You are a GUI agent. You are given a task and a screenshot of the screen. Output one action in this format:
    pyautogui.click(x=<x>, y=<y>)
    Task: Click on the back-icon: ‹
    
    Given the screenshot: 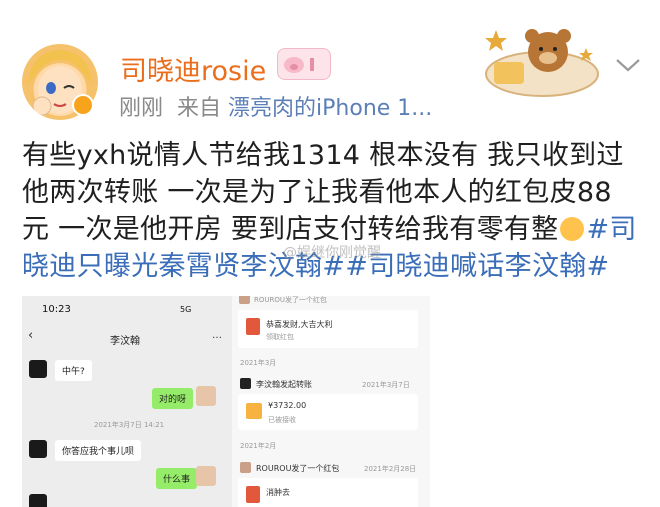 What is the action you would take?
    pyautogui.click(x=31, y=335)
    